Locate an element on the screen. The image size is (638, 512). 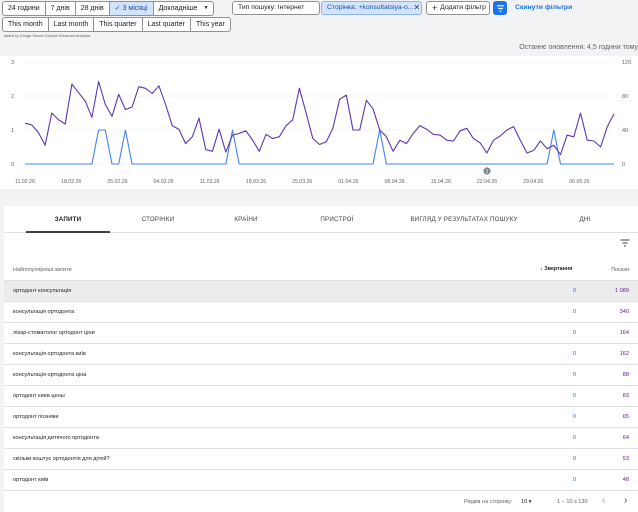
query-cell: консультація ортодонта київ is located at coordinates (49, 354).